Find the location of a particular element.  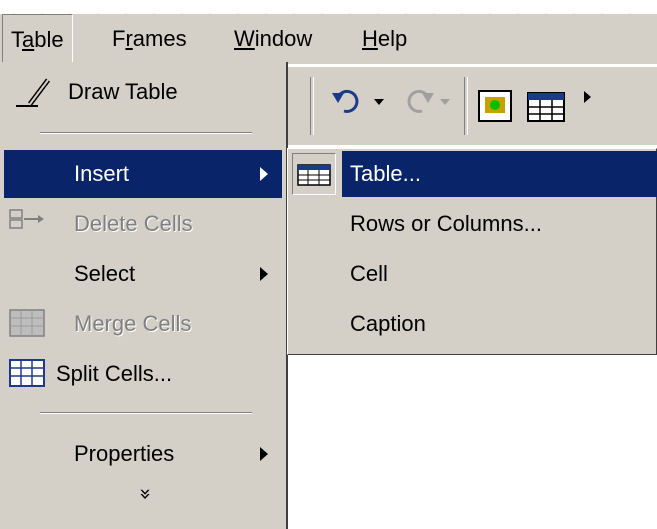

menu-item-properties: Properties is located at coordinates (143, 454).